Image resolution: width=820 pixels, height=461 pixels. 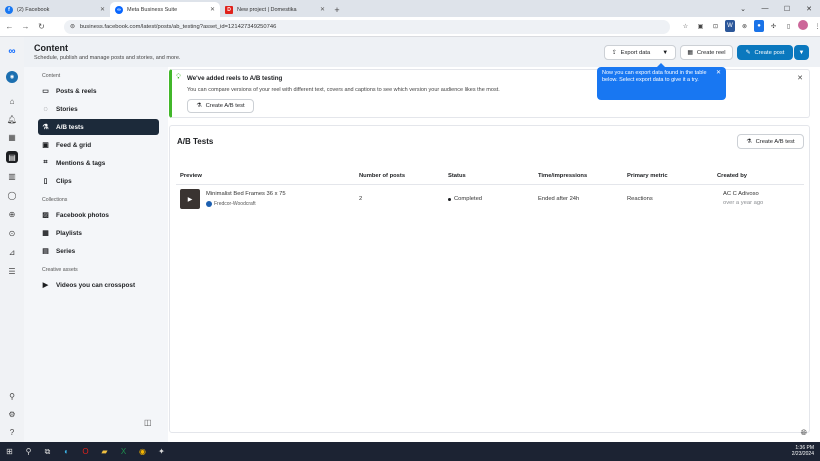 I want to click on word-extension-icon: W, so click(x=730, y=26).